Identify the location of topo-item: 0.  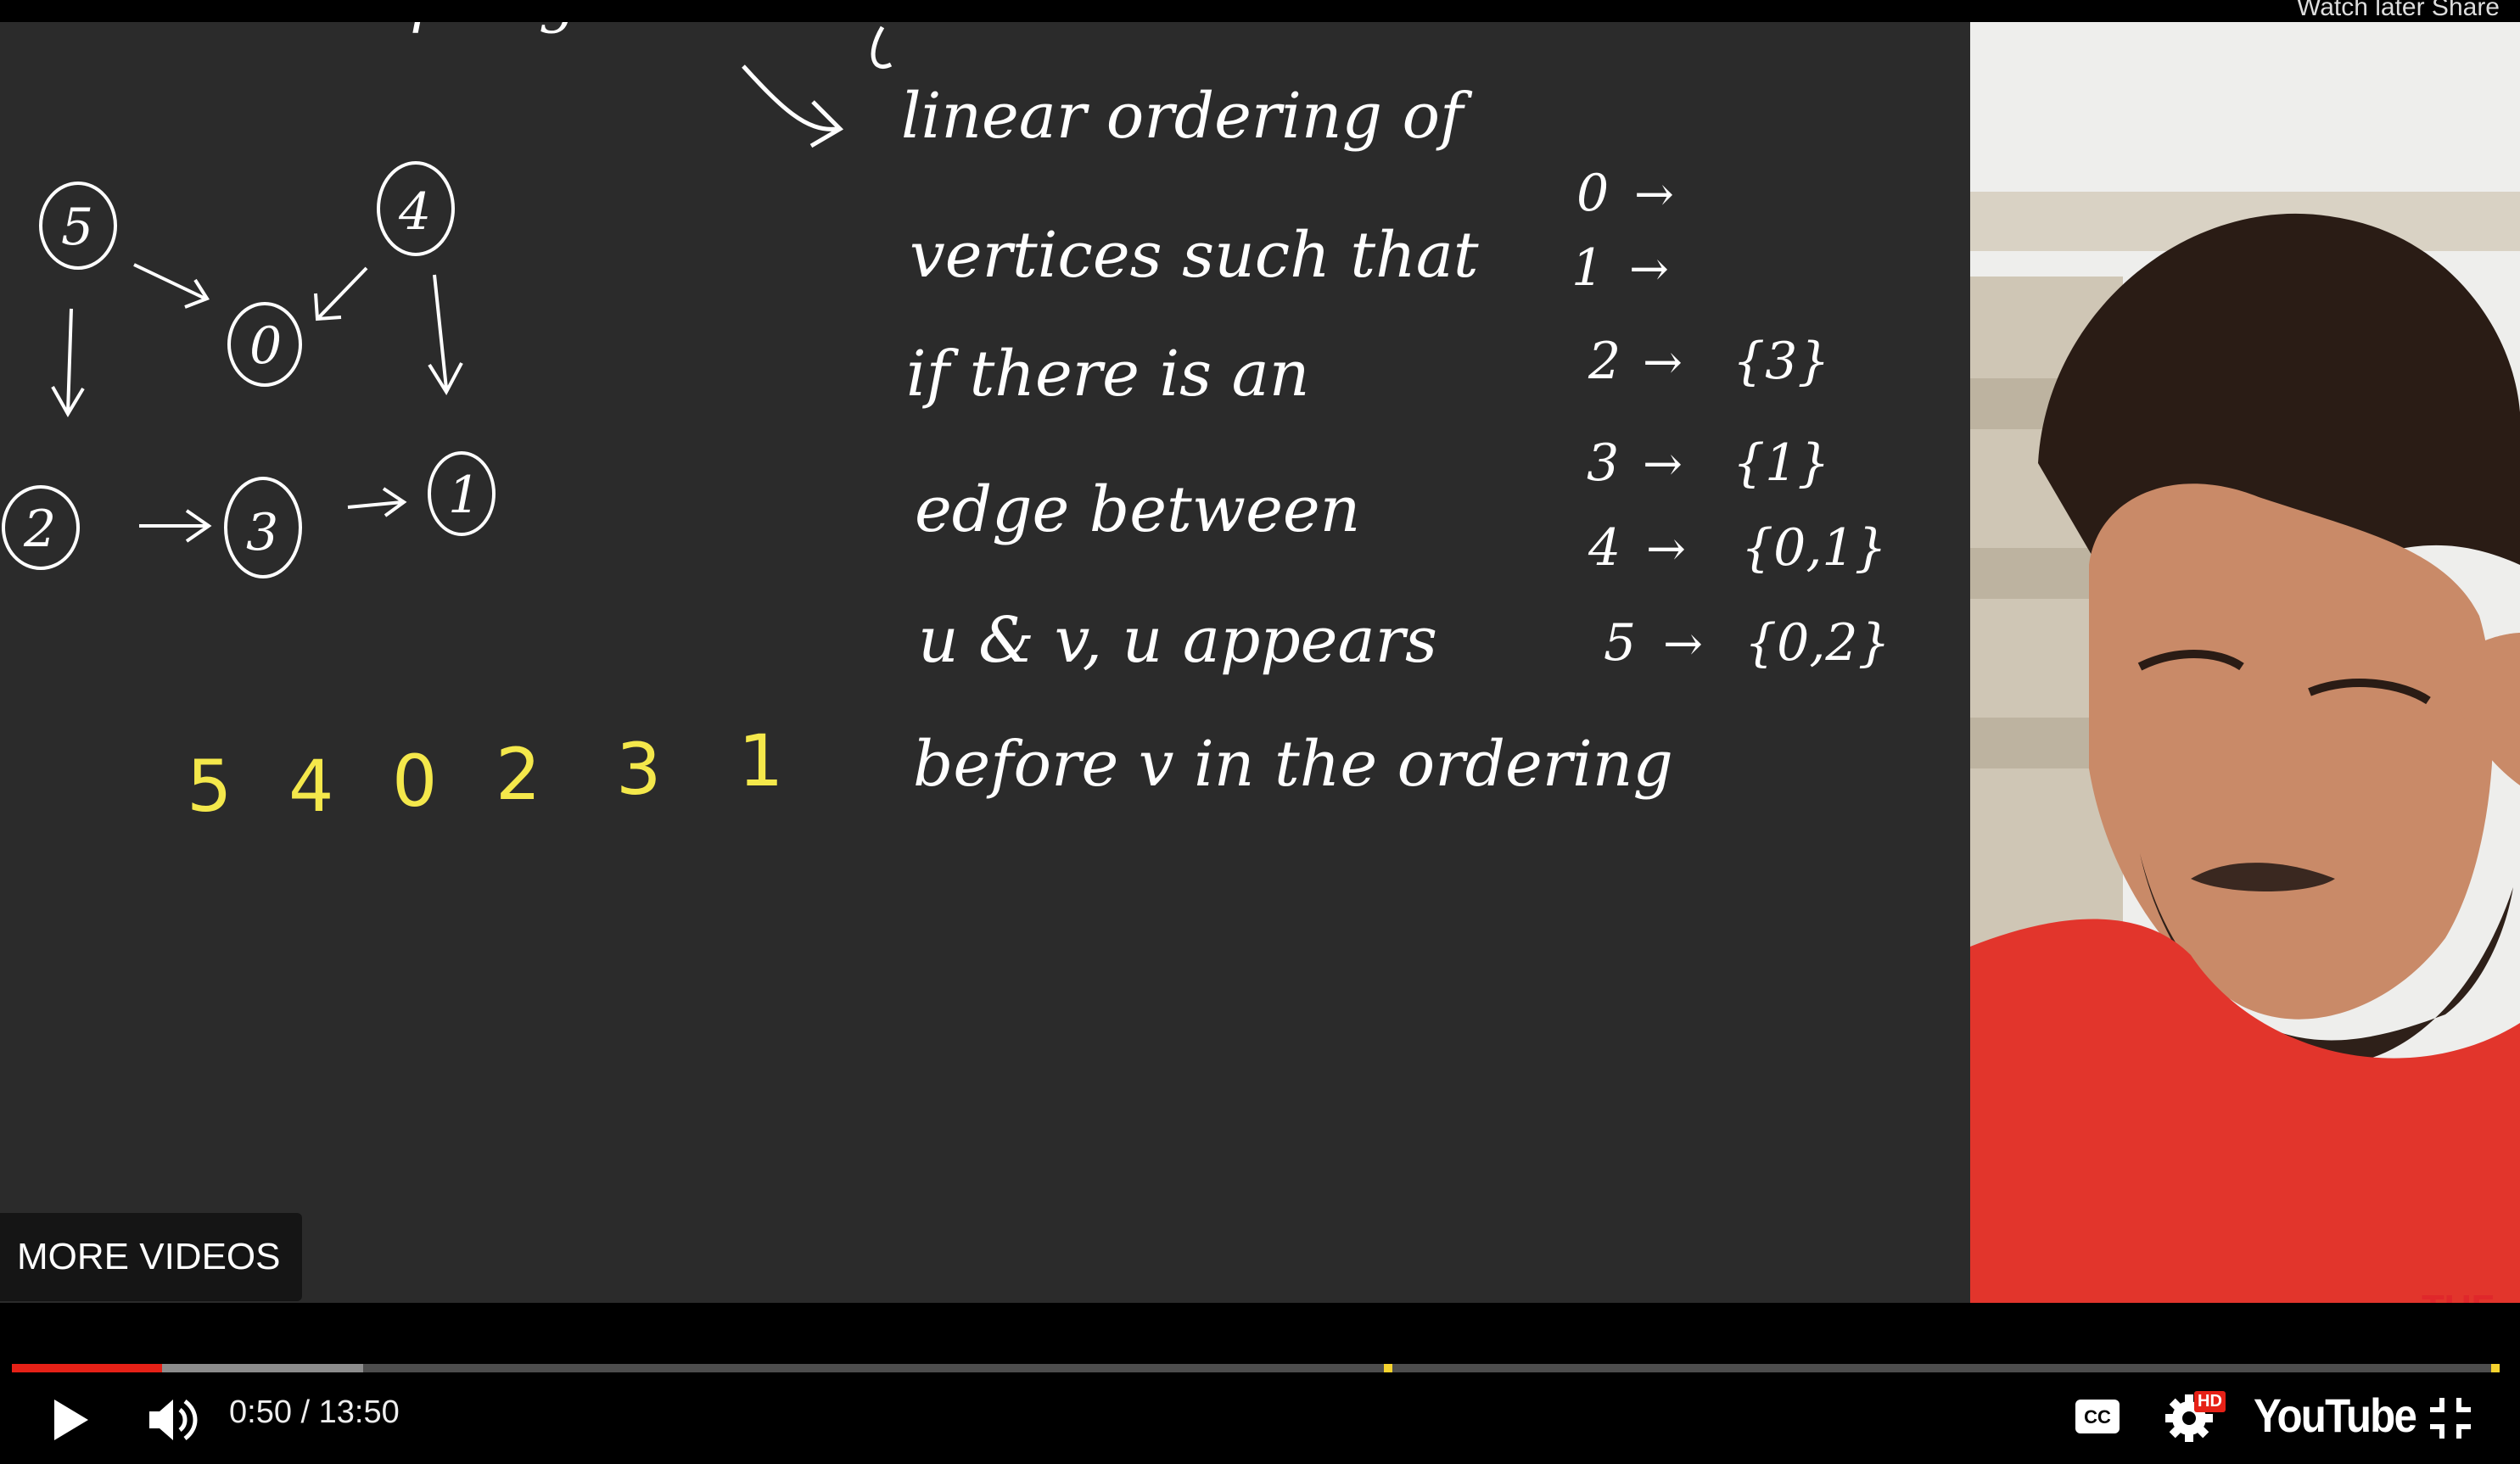
(415, 781).